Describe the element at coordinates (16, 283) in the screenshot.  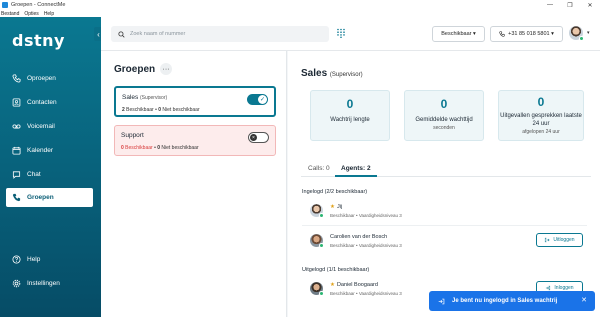
I see `settings-icon` at that location.